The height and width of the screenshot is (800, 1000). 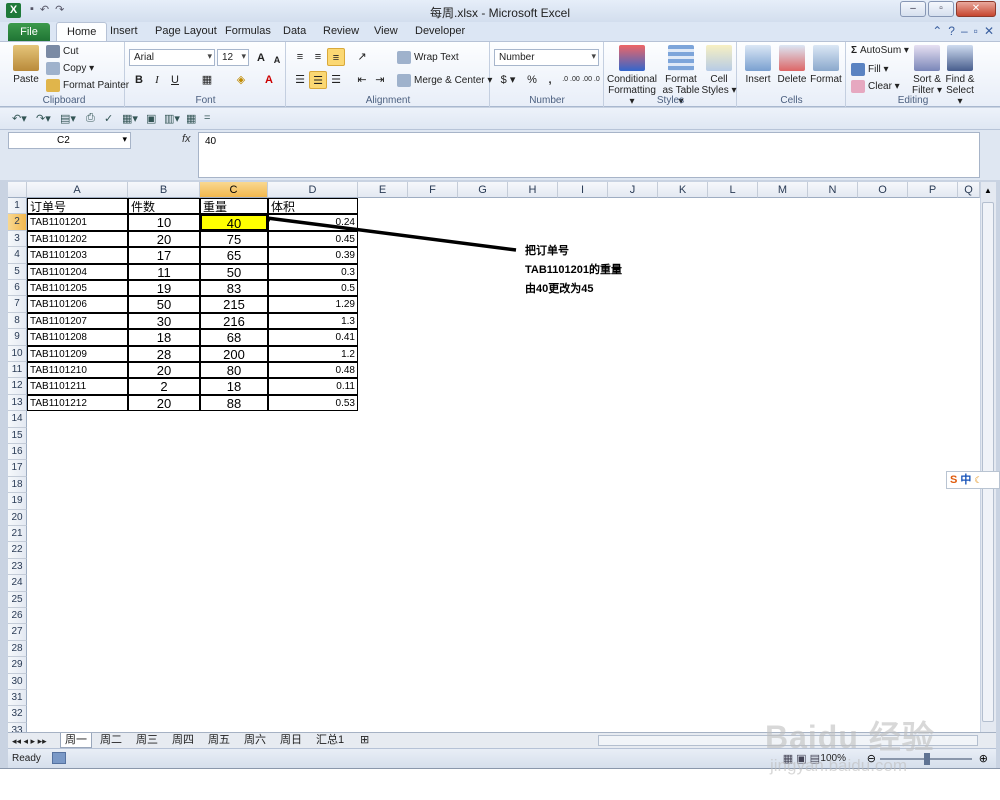 I want to click on table-cell: TAB1101211, so click(x=77, y=386).